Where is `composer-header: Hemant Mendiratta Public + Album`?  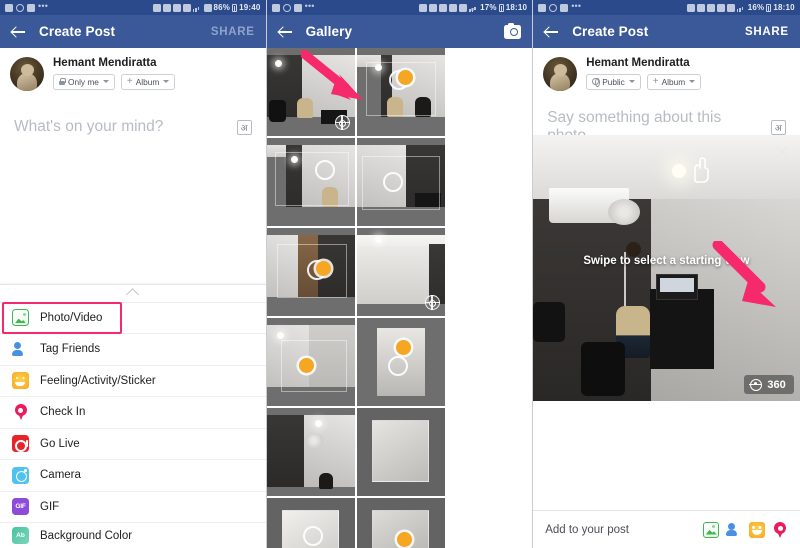 composer-header: Hemant Mendiratta Public + Album is located at coordinates (666, 69).